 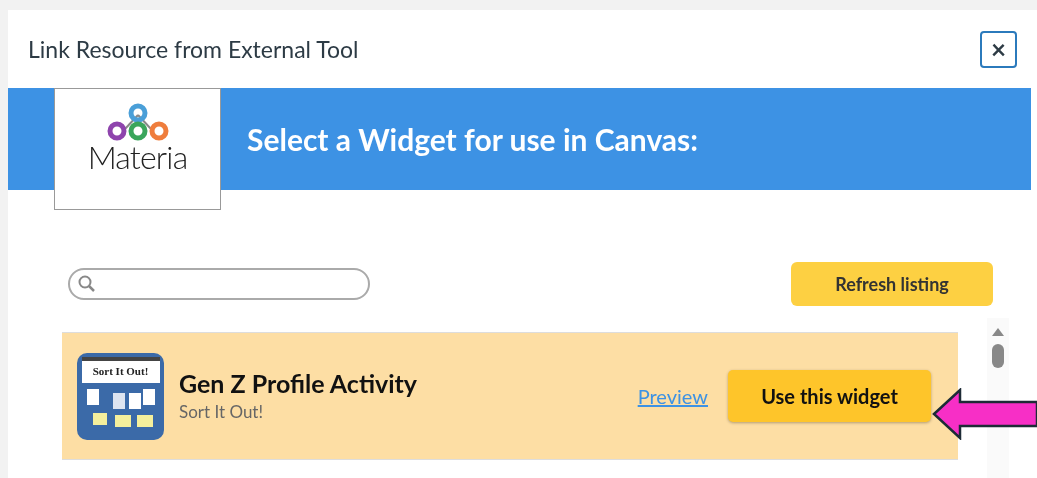 I want to click on banner-heading: Select a Widget for use in Canvas:, so click(x=472, y=139).